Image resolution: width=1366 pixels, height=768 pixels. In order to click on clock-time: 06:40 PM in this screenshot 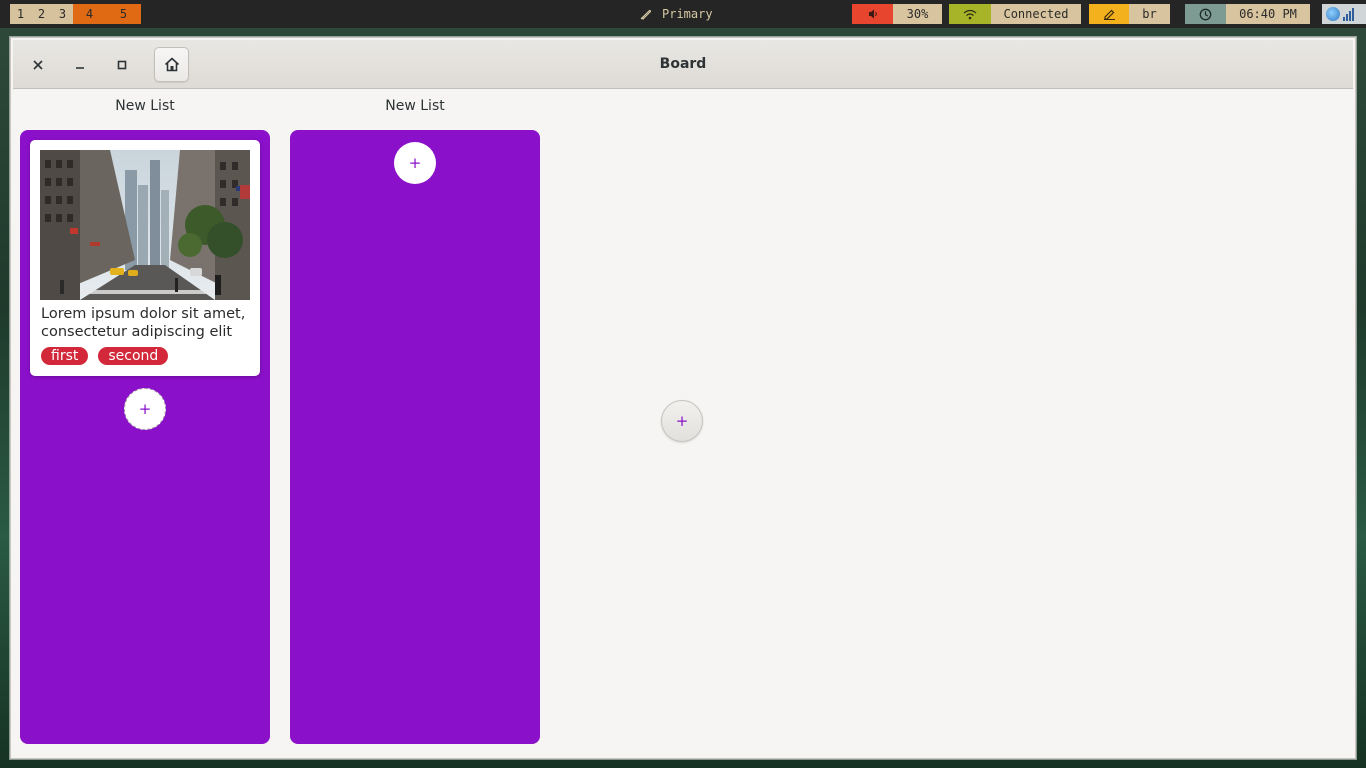, I will do `click(1268, 14)`.